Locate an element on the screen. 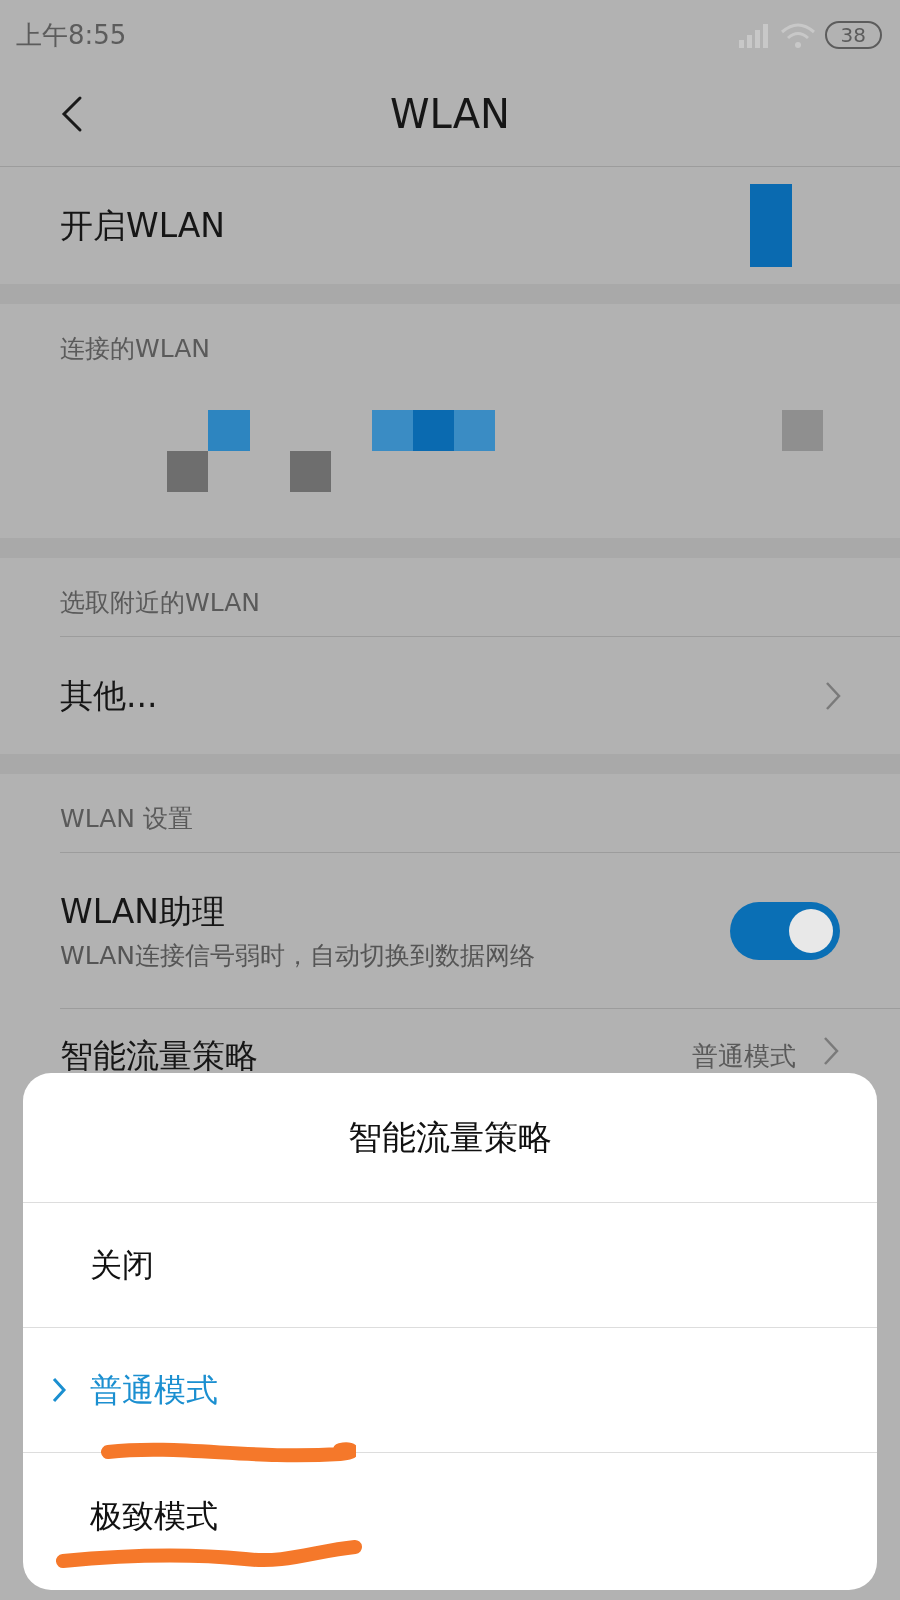 This screenshot has width=900, height=1600. section-header: 连接的WLAN is located at coordinates (135, 349).